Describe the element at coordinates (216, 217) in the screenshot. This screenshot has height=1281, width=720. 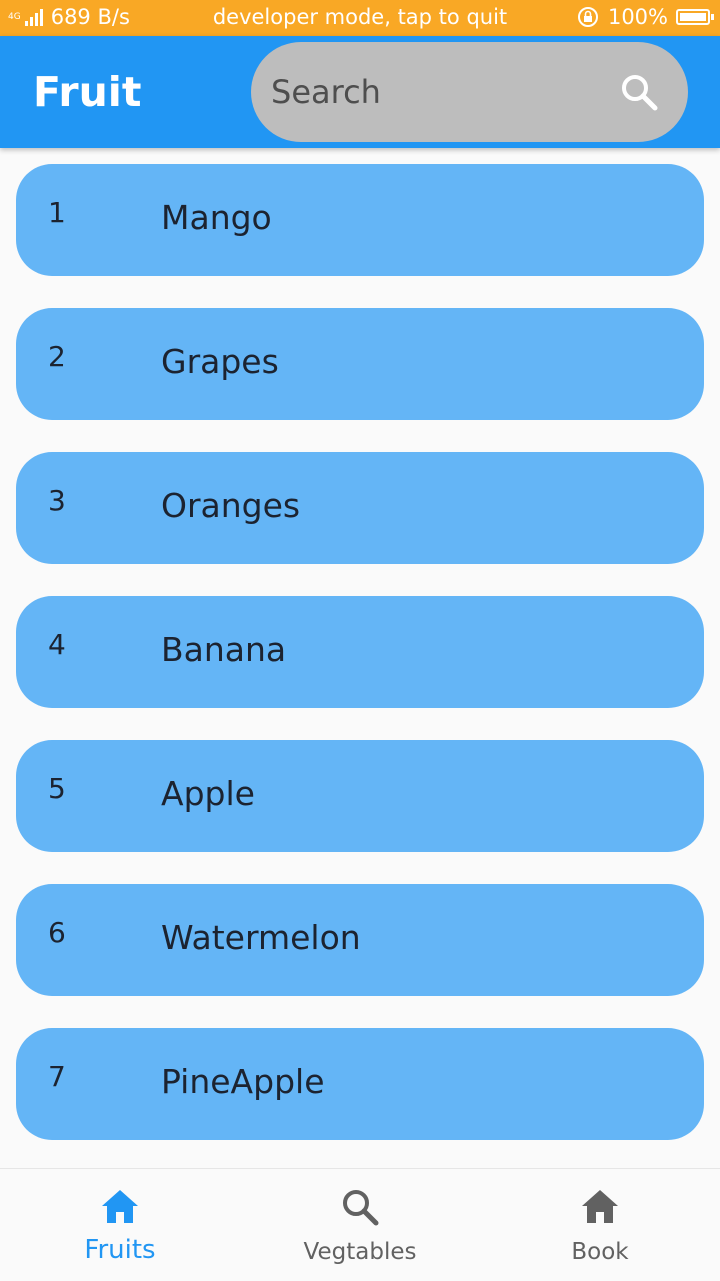
I see `item-name: Mango` at that location.